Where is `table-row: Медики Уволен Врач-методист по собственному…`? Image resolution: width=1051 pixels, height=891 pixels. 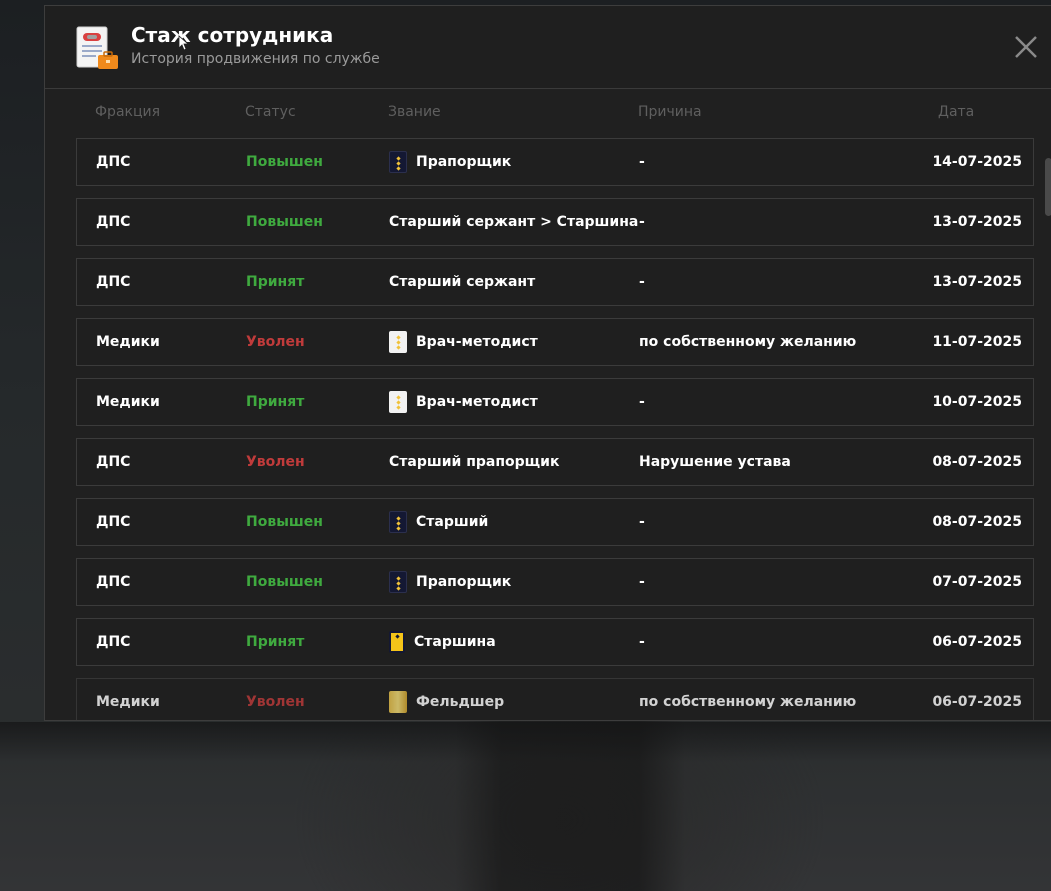
table-row: Медики Уволен Врач-методист по собственному… is located at coordinates (555, 342).